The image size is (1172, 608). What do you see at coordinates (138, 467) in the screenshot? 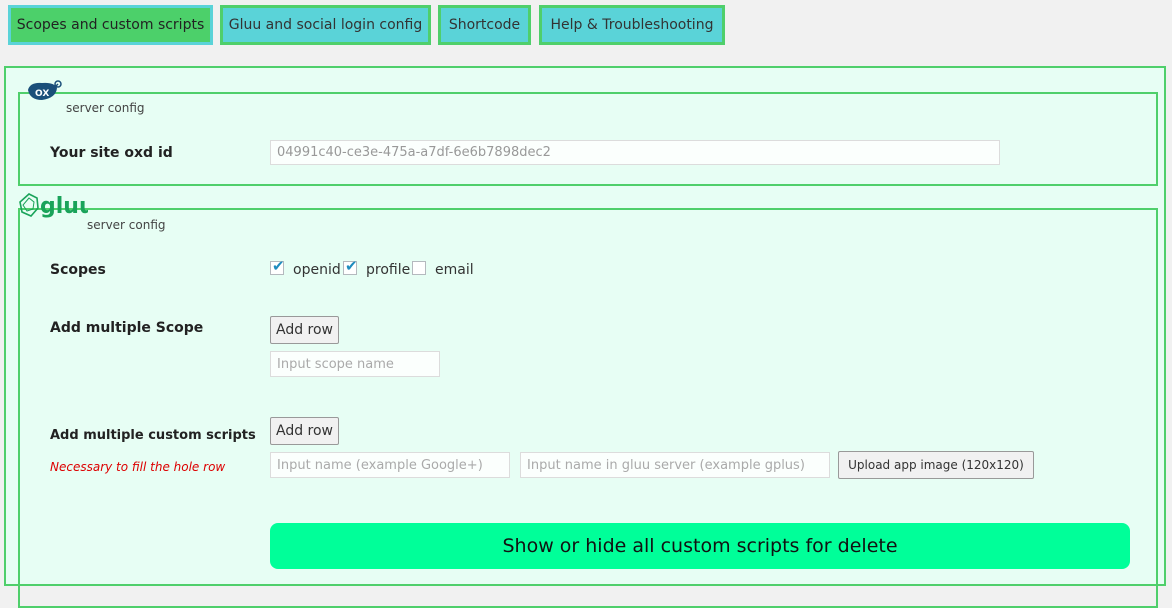
I see `custom-scripts-note: Necessary to fill the hole row` at bounding box center [138, 467].